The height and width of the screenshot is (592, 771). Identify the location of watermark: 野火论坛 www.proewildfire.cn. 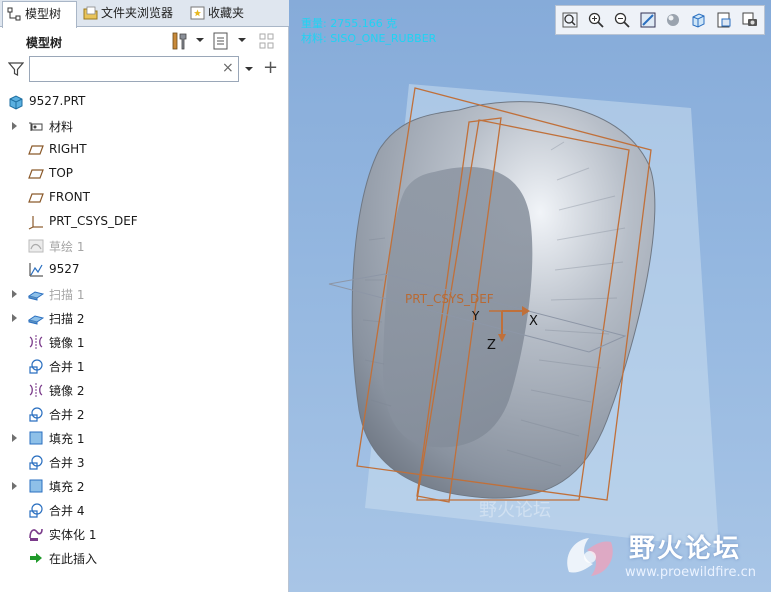
(665, 556).